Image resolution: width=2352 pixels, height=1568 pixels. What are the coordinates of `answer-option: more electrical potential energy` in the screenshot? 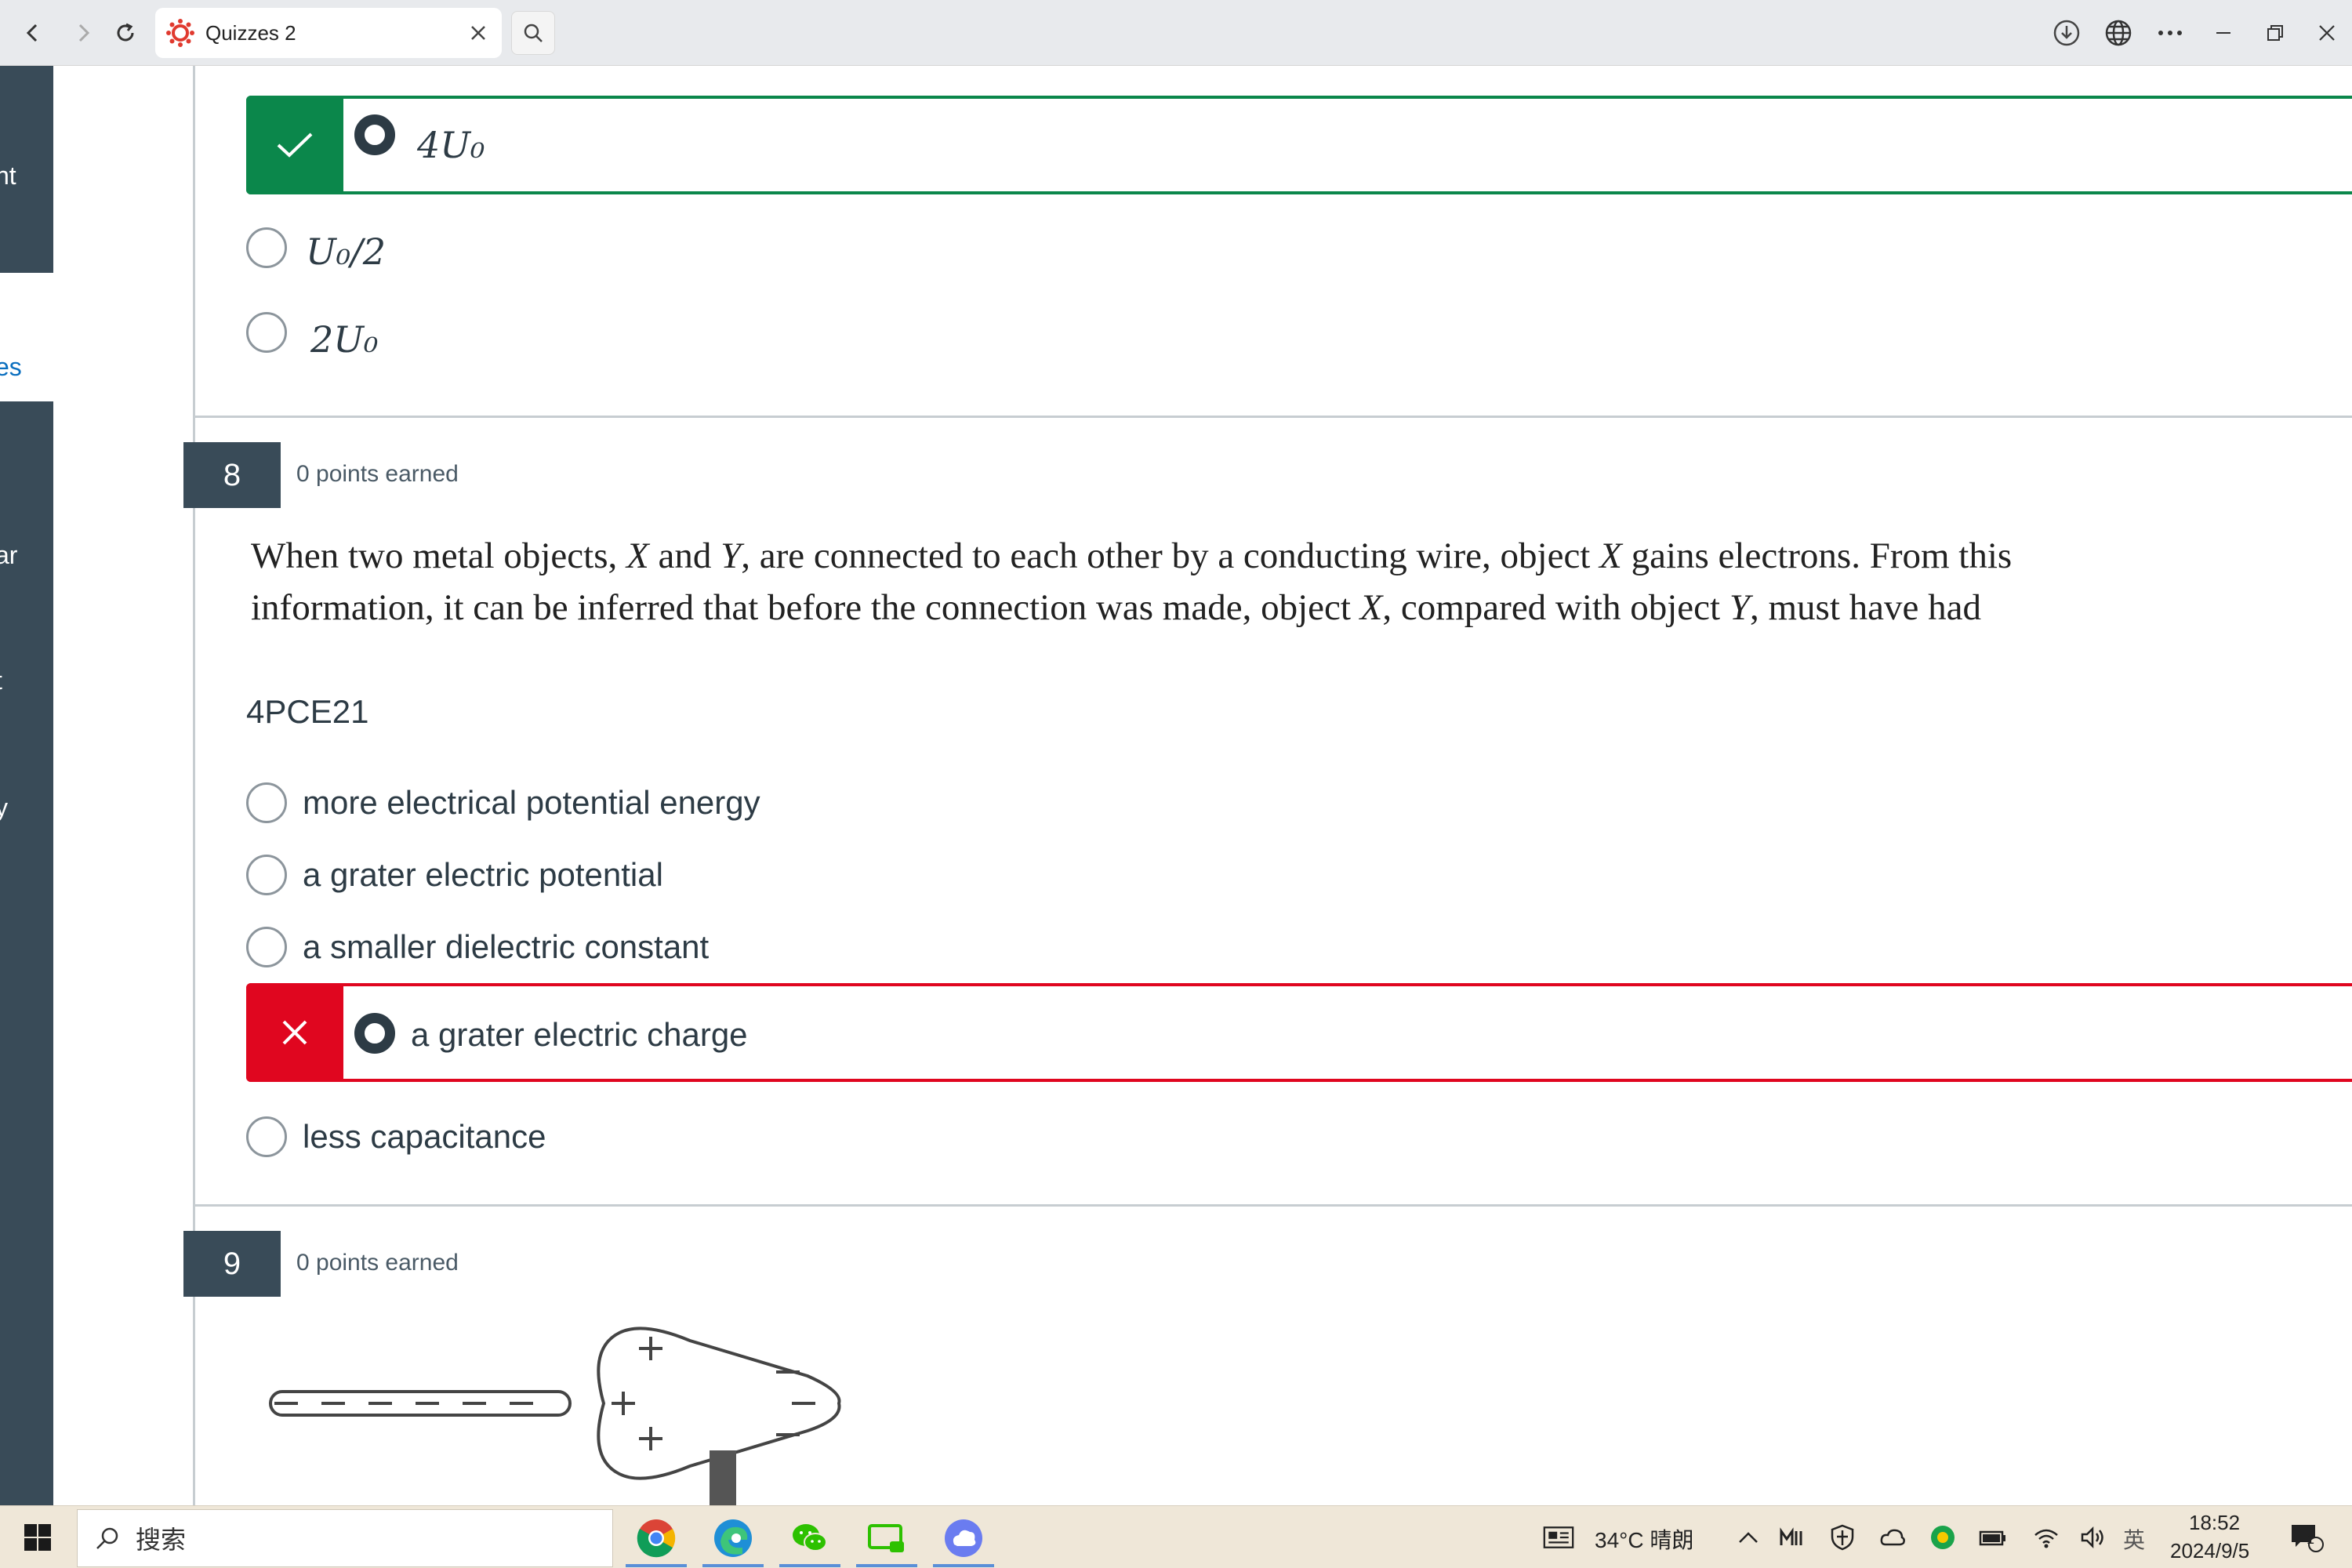 It's located at (531, 803).